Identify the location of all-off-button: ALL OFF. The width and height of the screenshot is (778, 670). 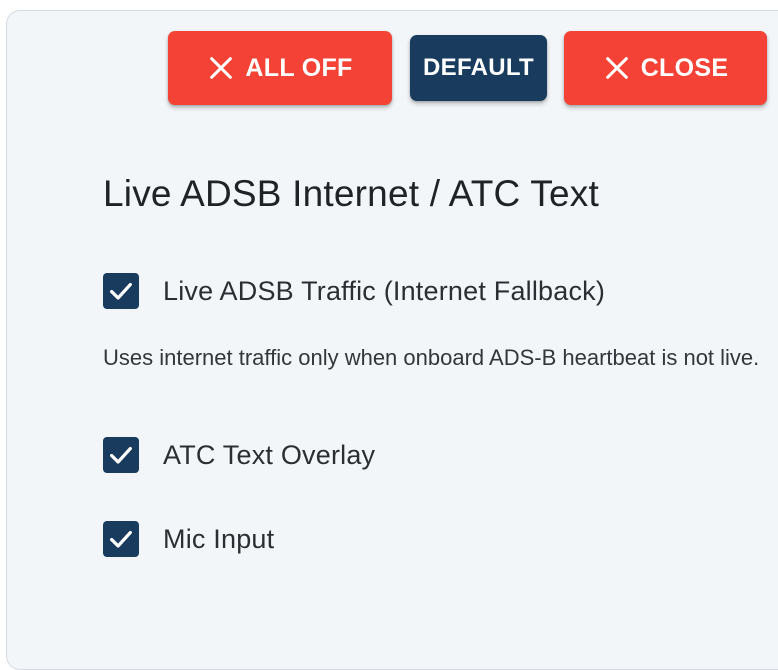
(280, 68).